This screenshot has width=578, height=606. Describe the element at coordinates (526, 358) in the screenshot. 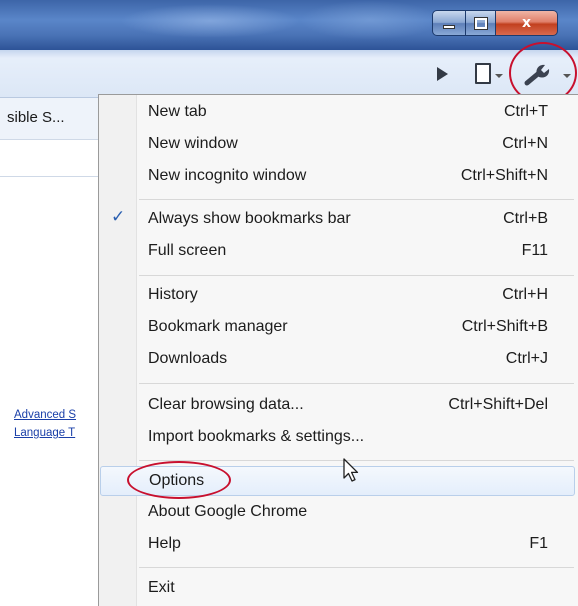

I see `menu-item-shortcut: Ctrl+J` at that location.